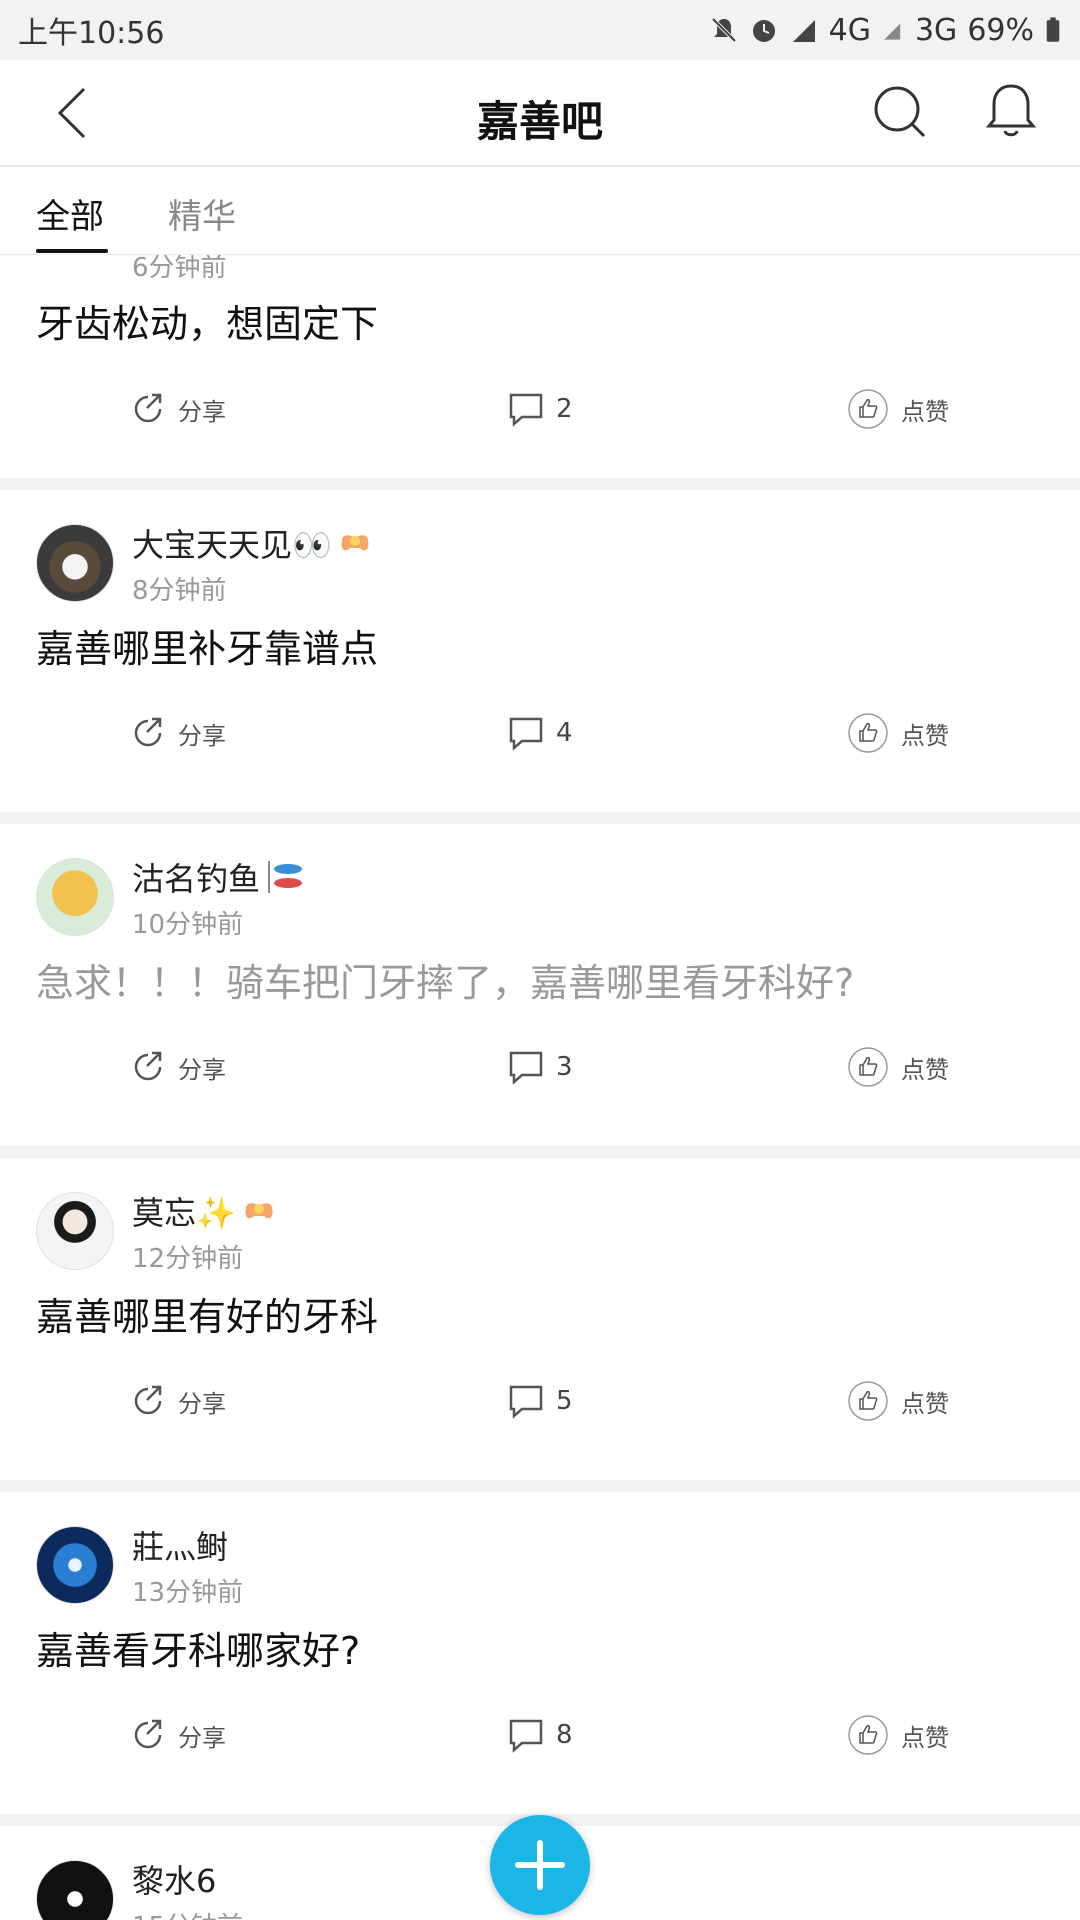 This screenshot has width=1080, height=1920. I want to click on status-icons: 4G 3G 69%, so click(885, 30).